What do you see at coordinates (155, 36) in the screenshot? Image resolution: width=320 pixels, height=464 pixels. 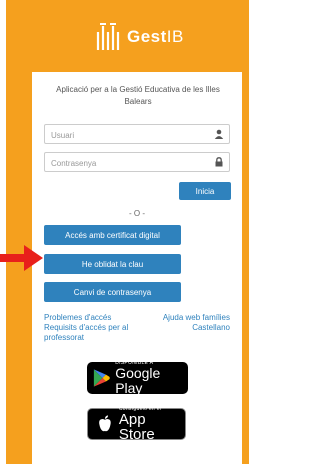 I see `logo-text: GestIB` at bounding box center [155, 36].